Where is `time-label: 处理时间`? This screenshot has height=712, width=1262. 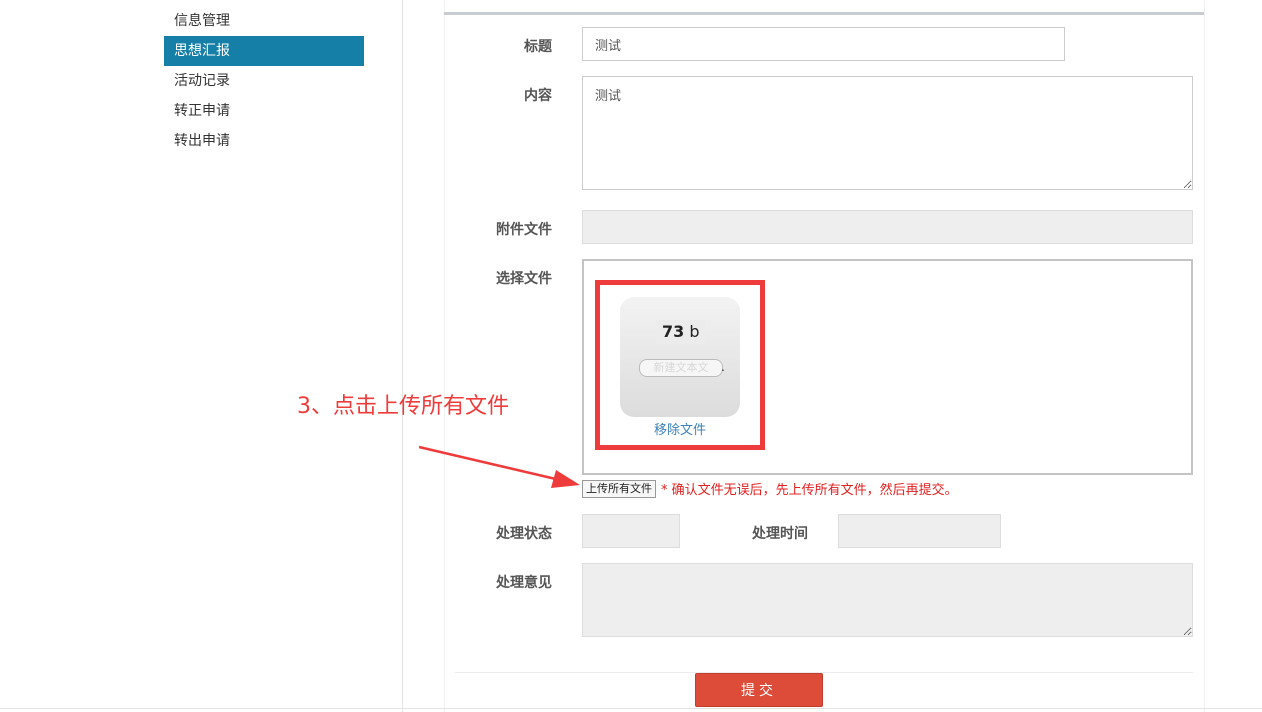
time-label: 处理时间 is located at coordinates (780, 534).